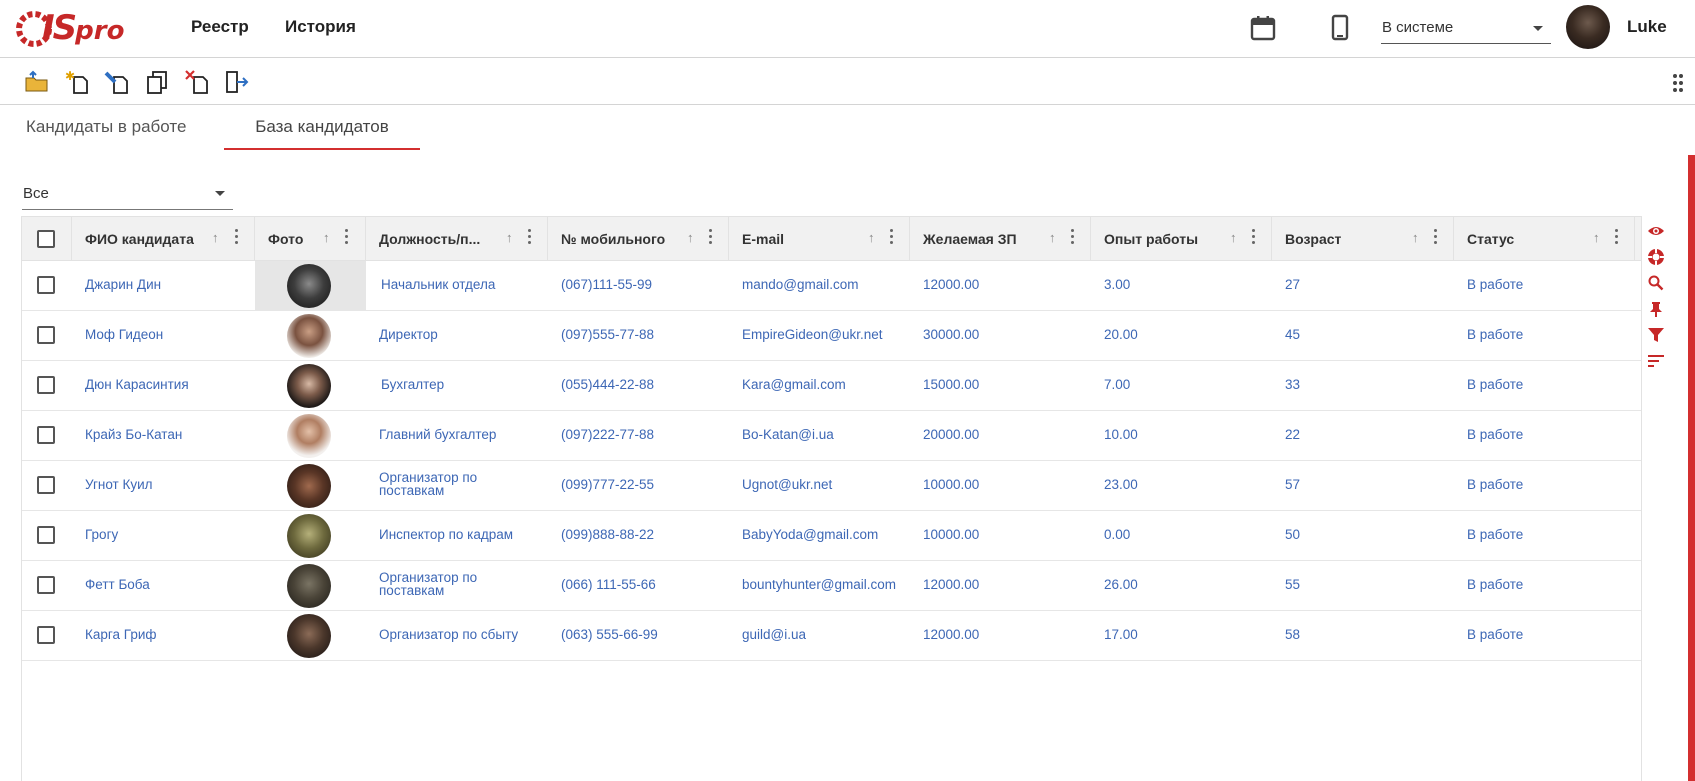 The width and height of the screenshot is (1695, 781). What do you see at coordinates (1121, 584) in the screenshot?
I see `candidate-experience: 26.00` at bounding box center [1121, 584].